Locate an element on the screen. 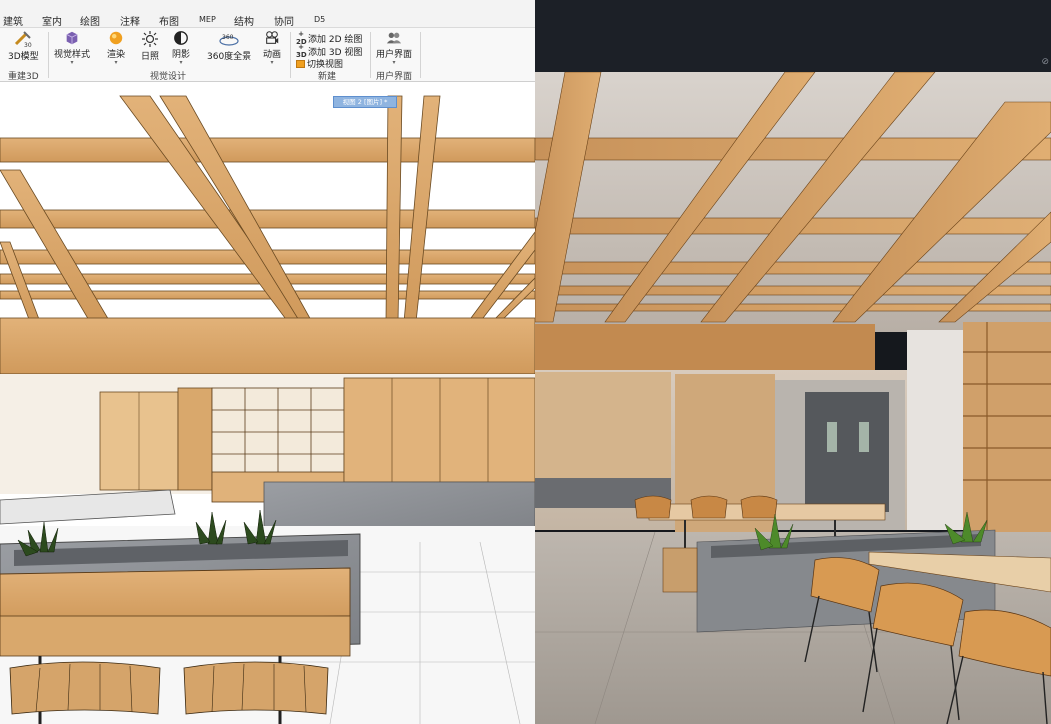 The width and height of the screenshot is (1051, 724). menu-d5: D5 is located at coordinates (319, 19).